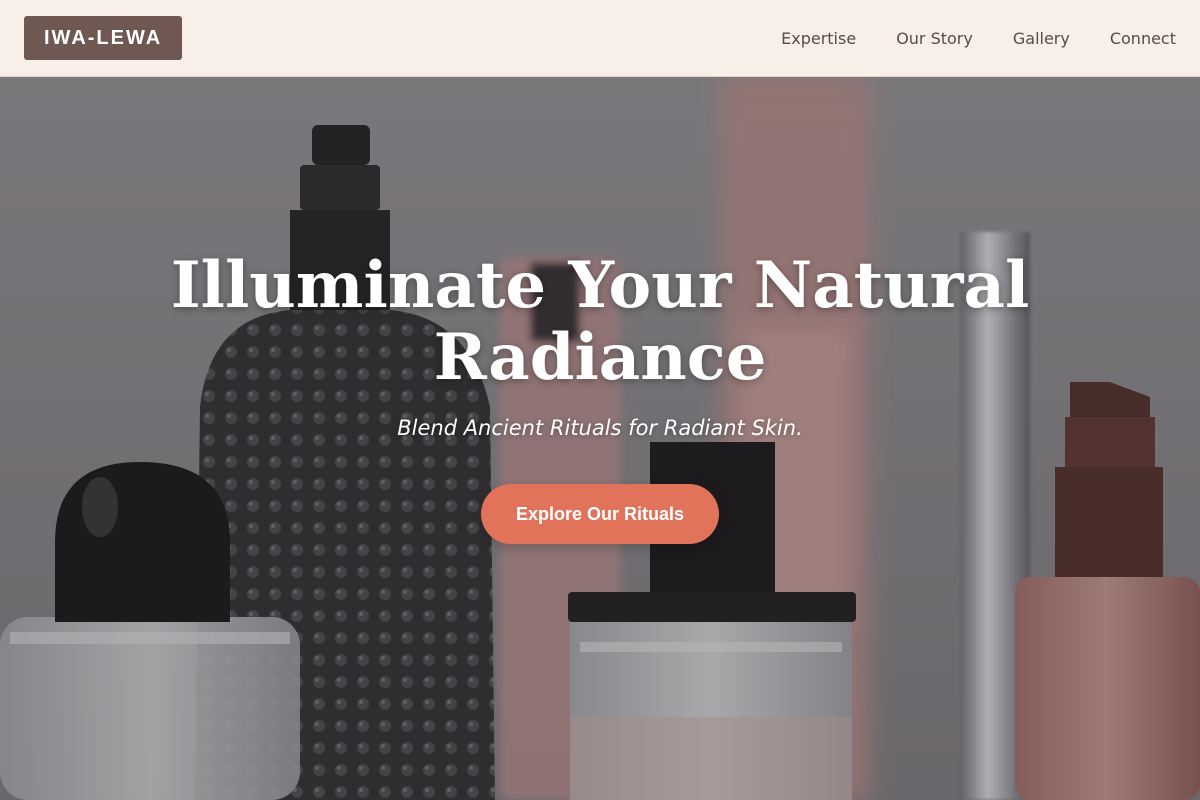 The width and height of the screenshot is (1200, 800). I want to click on nav-link-connect: Connect, so click(1143, 38).